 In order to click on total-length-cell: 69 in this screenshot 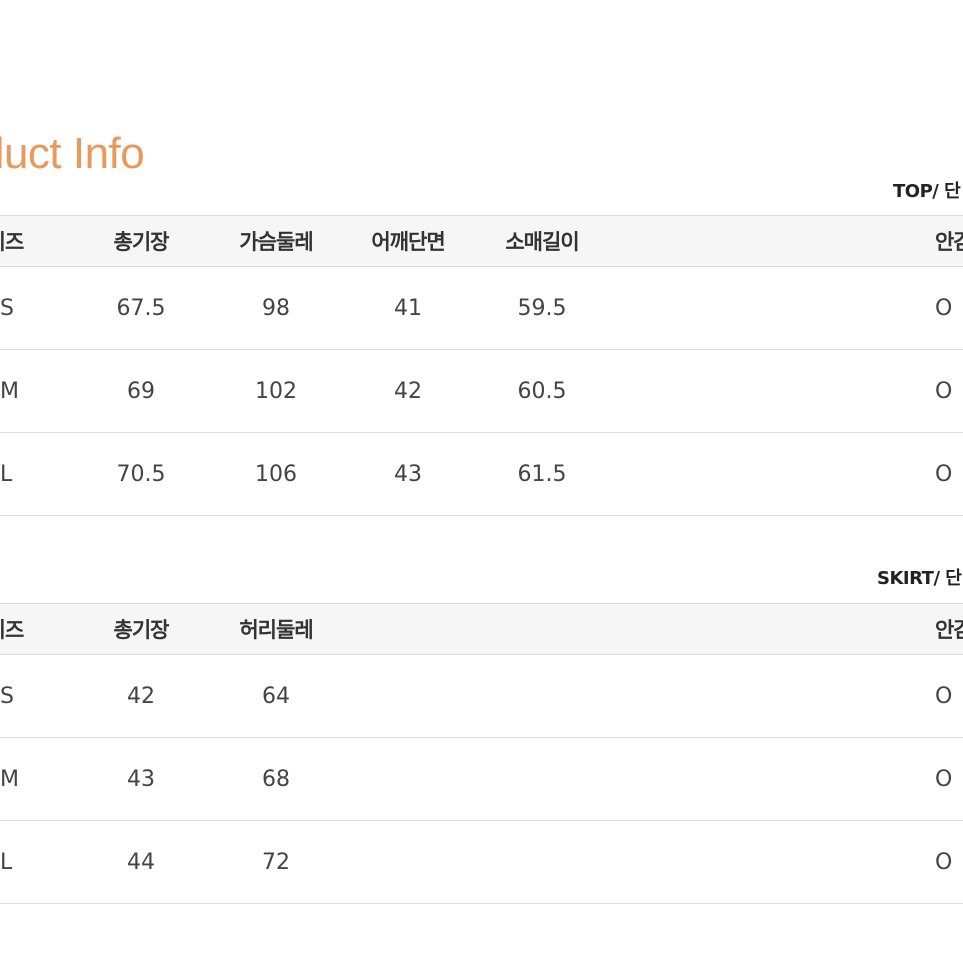, I will do `click(141, 391)`.